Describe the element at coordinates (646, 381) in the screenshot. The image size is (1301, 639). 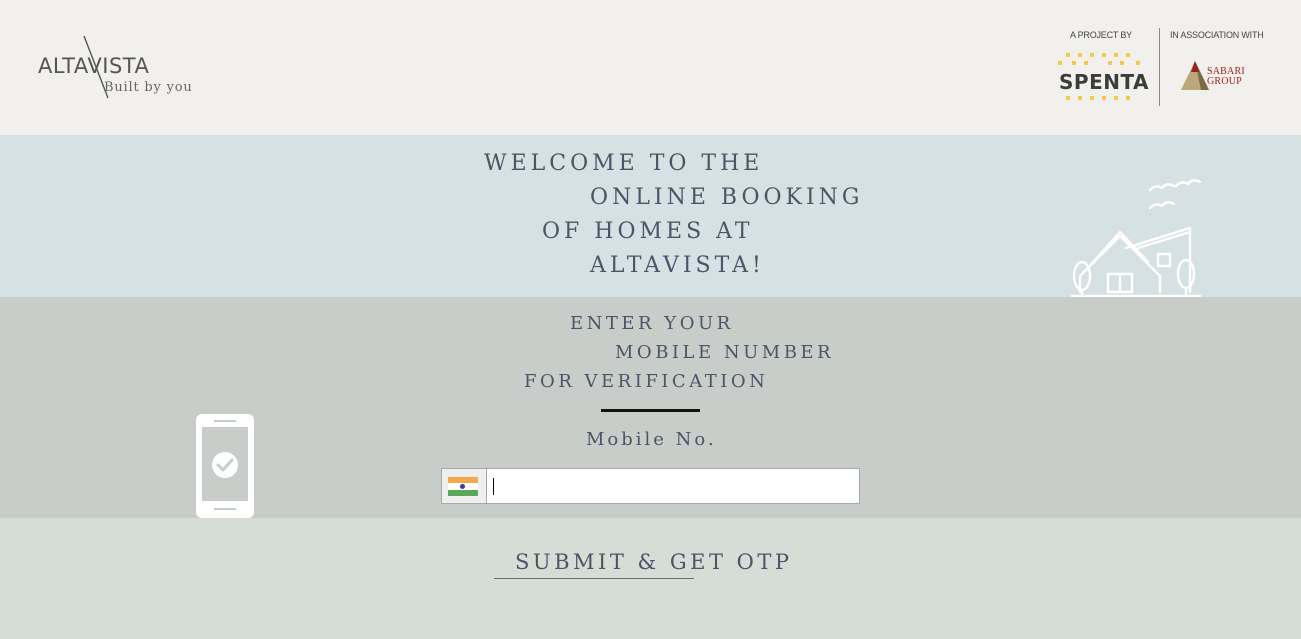
I see `enter-line-3: FOR VERIFICATION` at that location.